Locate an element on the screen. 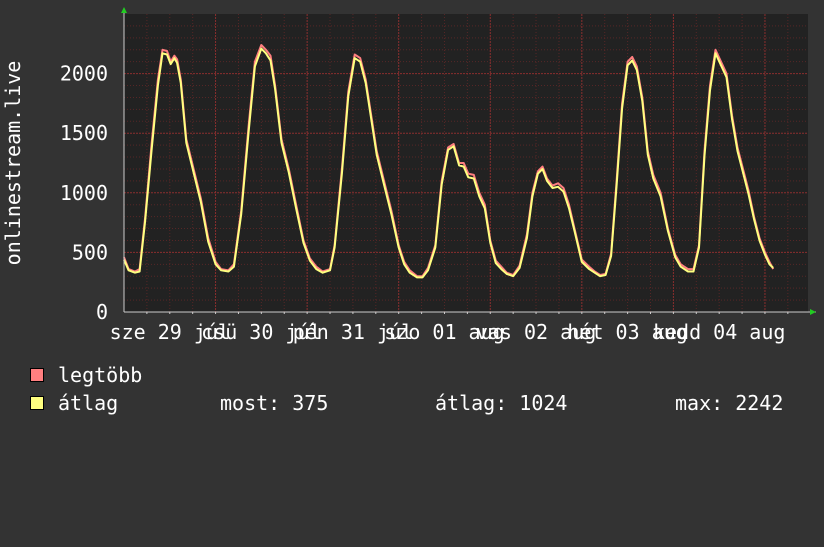 Image resolution: width=824 pixels, height=547 pixels. legend-swatch-legtobb is located at coordinates (37, 375).